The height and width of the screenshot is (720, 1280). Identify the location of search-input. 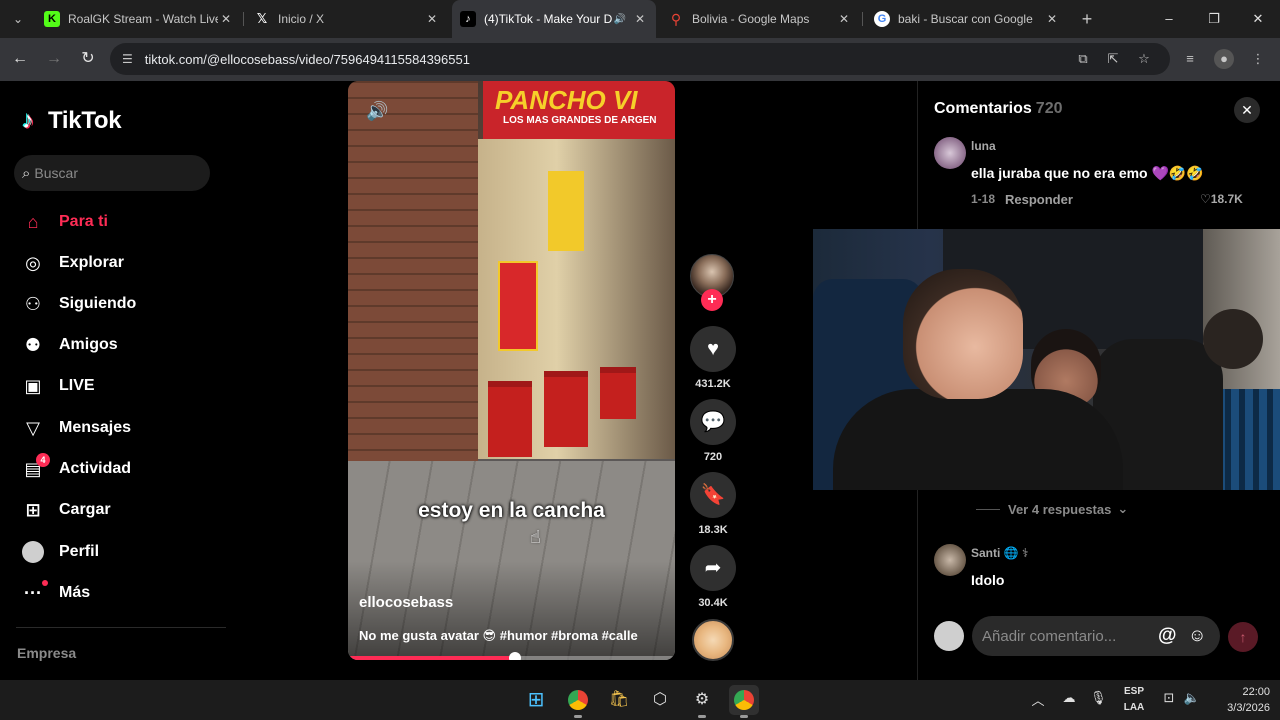
(109, 173).